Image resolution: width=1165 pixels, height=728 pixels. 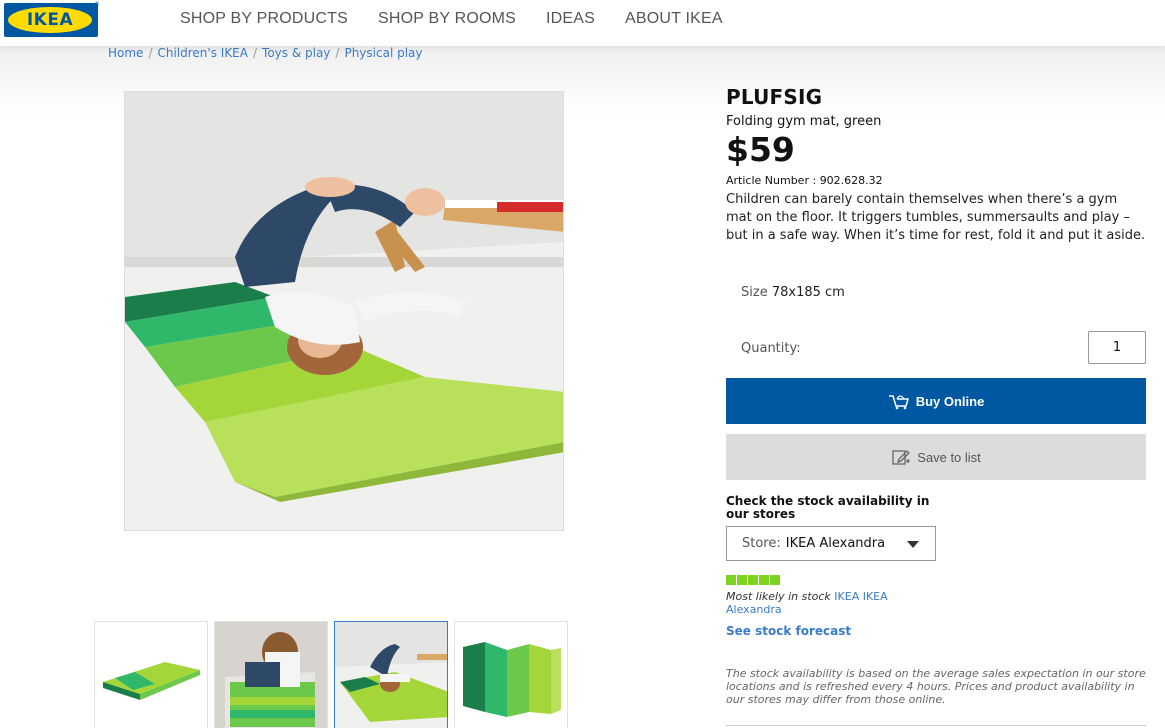 What do you see at coordinates (264, 19) in the screenshot?
I see `nav-shop-by-products: SHOP BY PRODUCTS` at bounding box center [264, 19].